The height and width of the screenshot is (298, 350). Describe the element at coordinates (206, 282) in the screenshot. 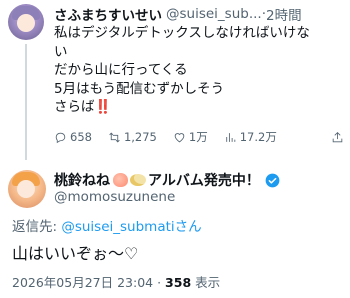

I see `tweet2-views-label: 表示` at that location.